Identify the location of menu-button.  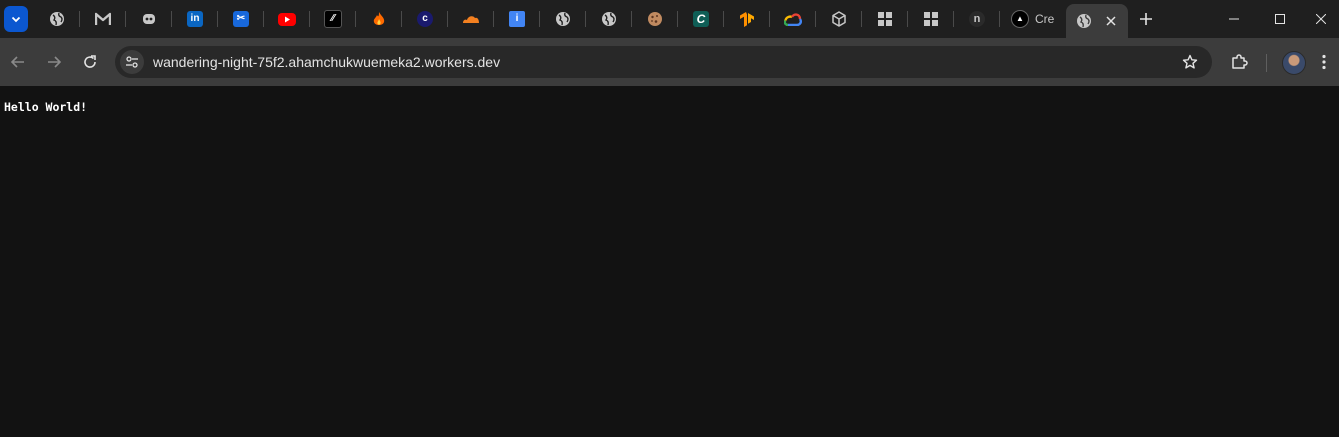
(1324, 62).